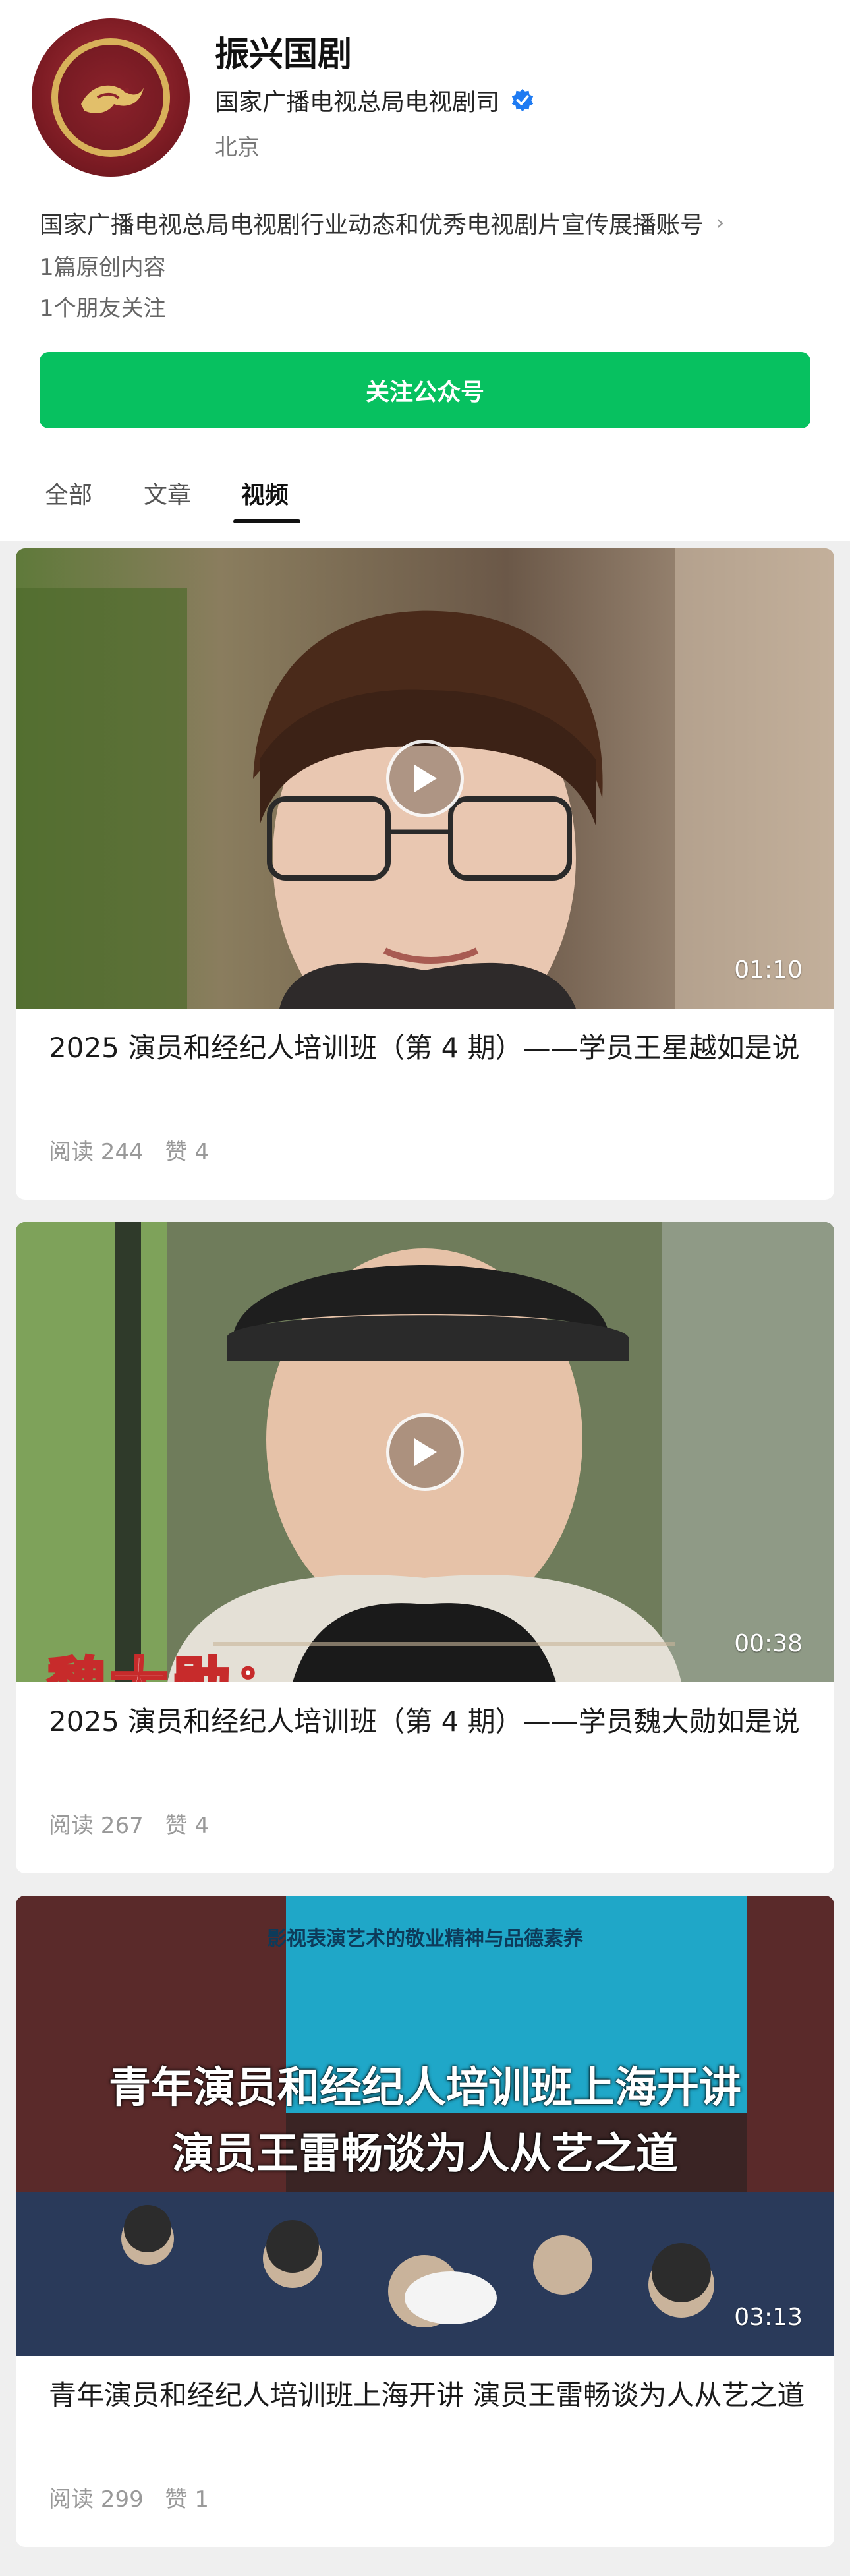 The width and height of the screenshot is (850, 2576). I want to click on like-count: 赞 1, so click(187, 2499).